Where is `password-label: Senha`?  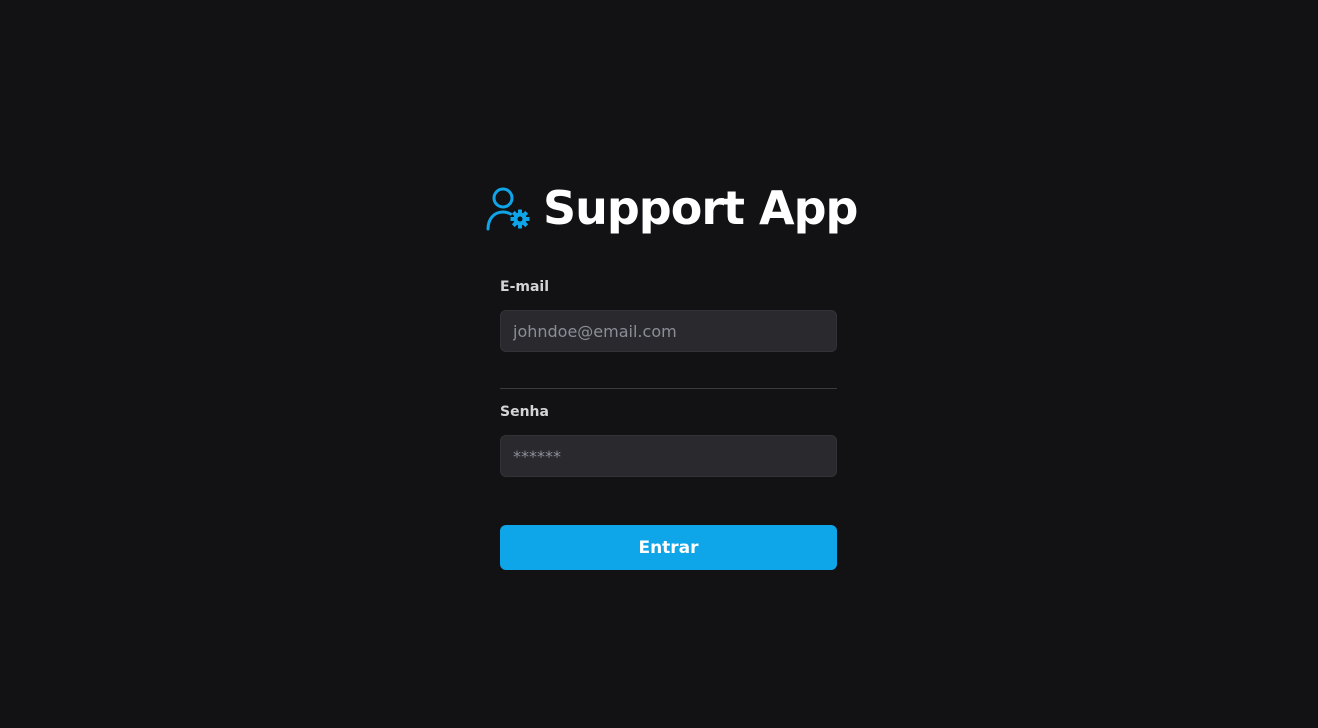
password-label: Senha is located at coordinates (524, 412).